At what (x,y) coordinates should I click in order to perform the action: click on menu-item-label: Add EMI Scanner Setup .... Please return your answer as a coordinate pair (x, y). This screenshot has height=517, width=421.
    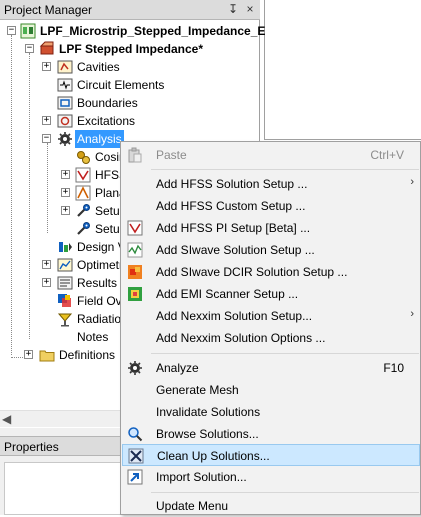
    Looking at the image, I should click on (227, 294).